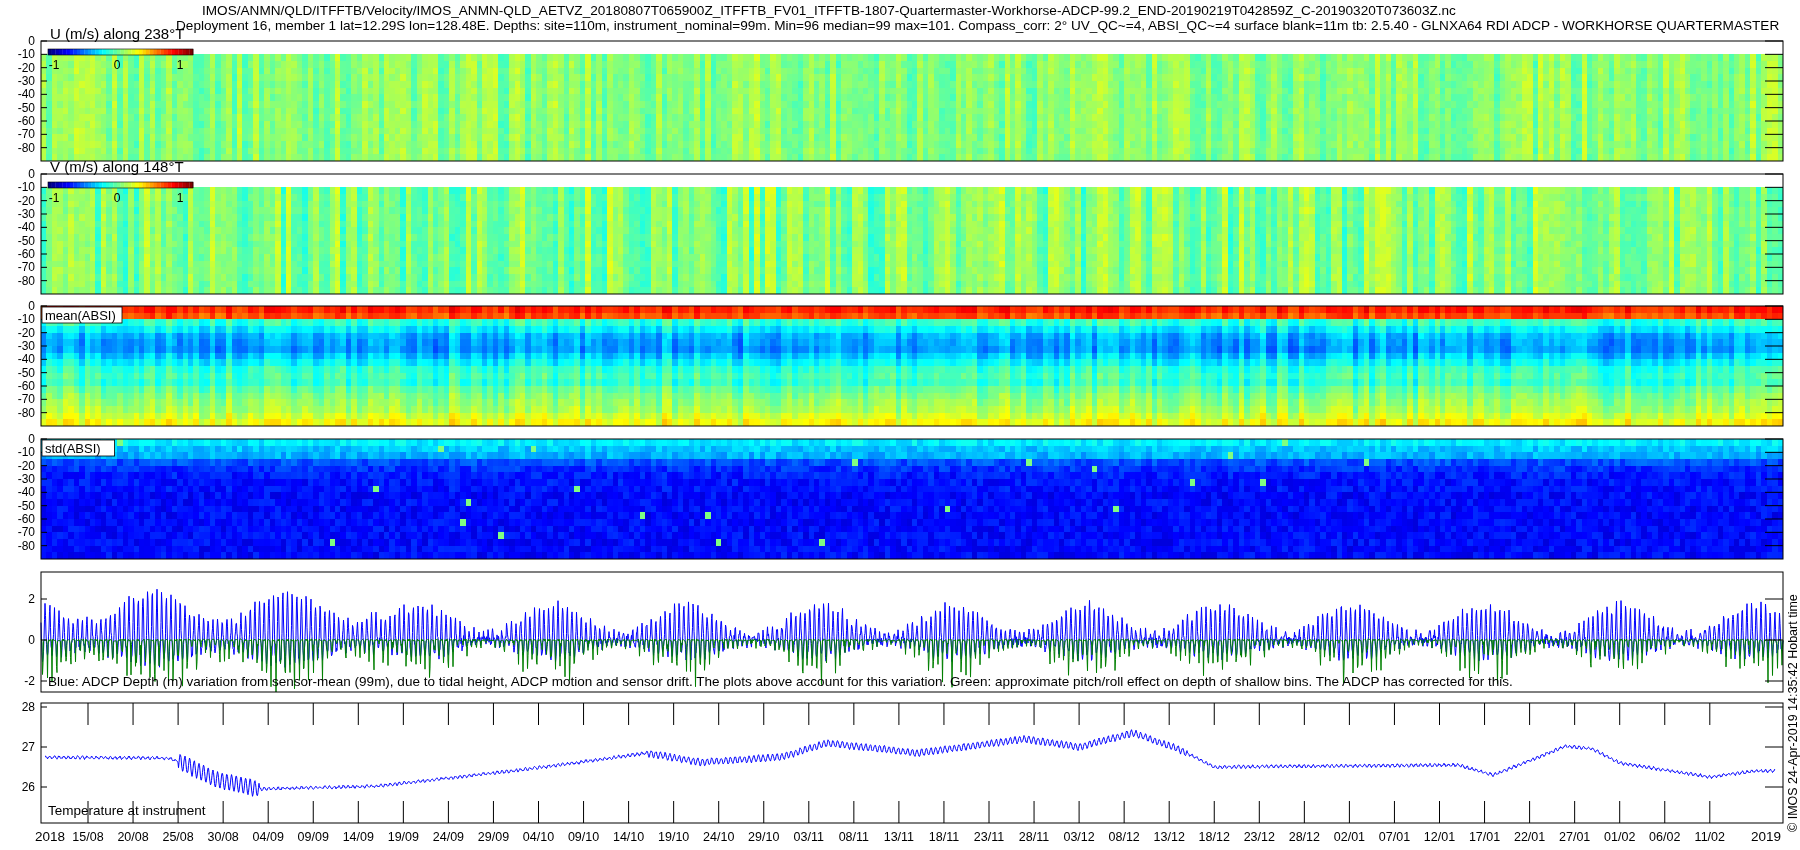 Image resolution: width=1800 pixels, height=850 pixels. I want to click on axis-tick-label: 26, so click(28, 787).